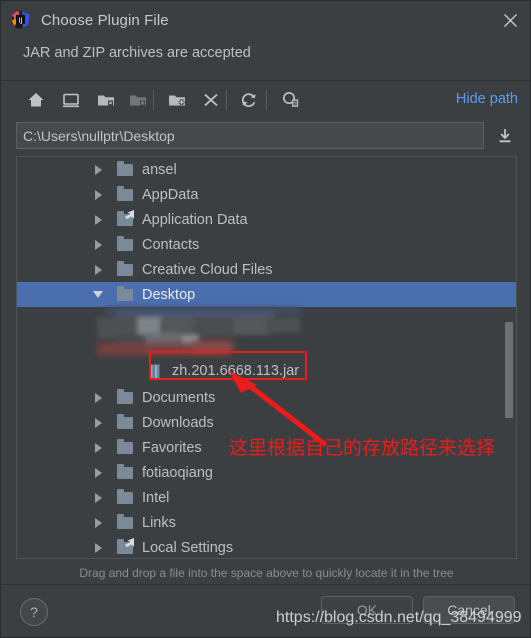 Image resolution: width=531 pixels, height=638 pixels. Describe the element at coordinates (36, 100) in the screenshot. I see `home-icon` at that location.